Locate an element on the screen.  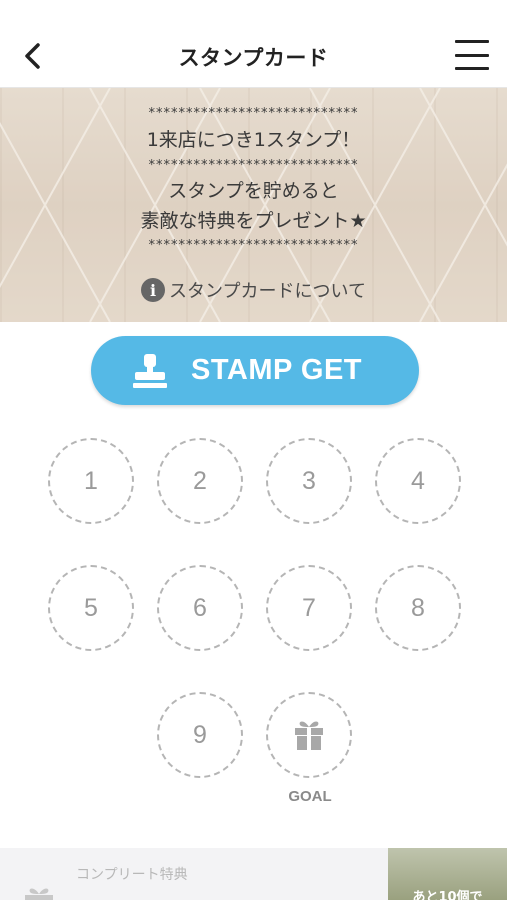
about-stampcard-label: スタンプカードについて is located at coordinates (267, 291).